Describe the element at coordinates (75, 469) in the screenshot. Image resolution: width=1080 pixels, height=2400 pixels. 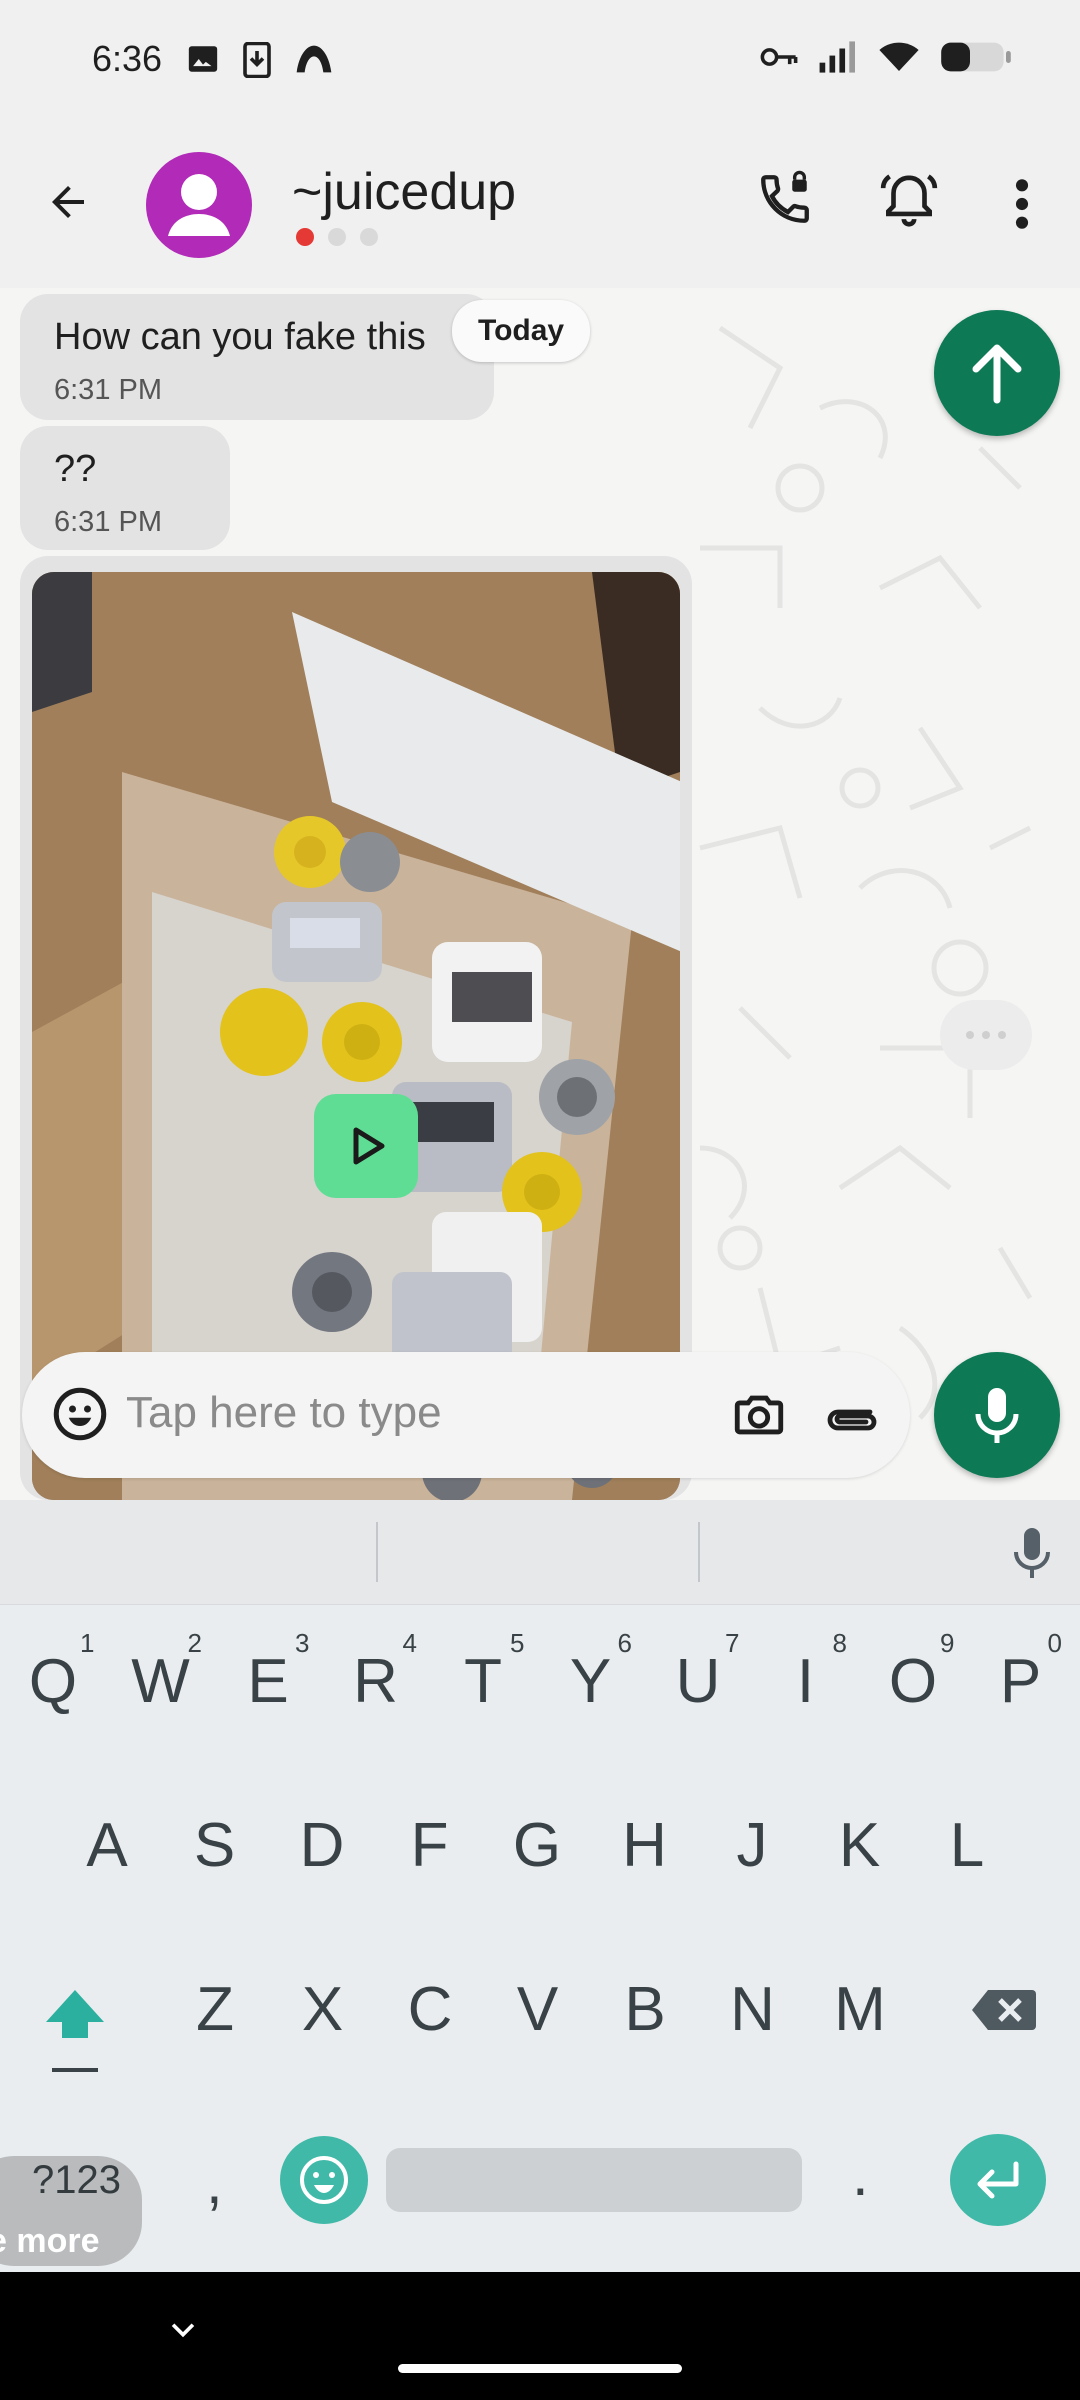
I see `message-text: ??` at that location.